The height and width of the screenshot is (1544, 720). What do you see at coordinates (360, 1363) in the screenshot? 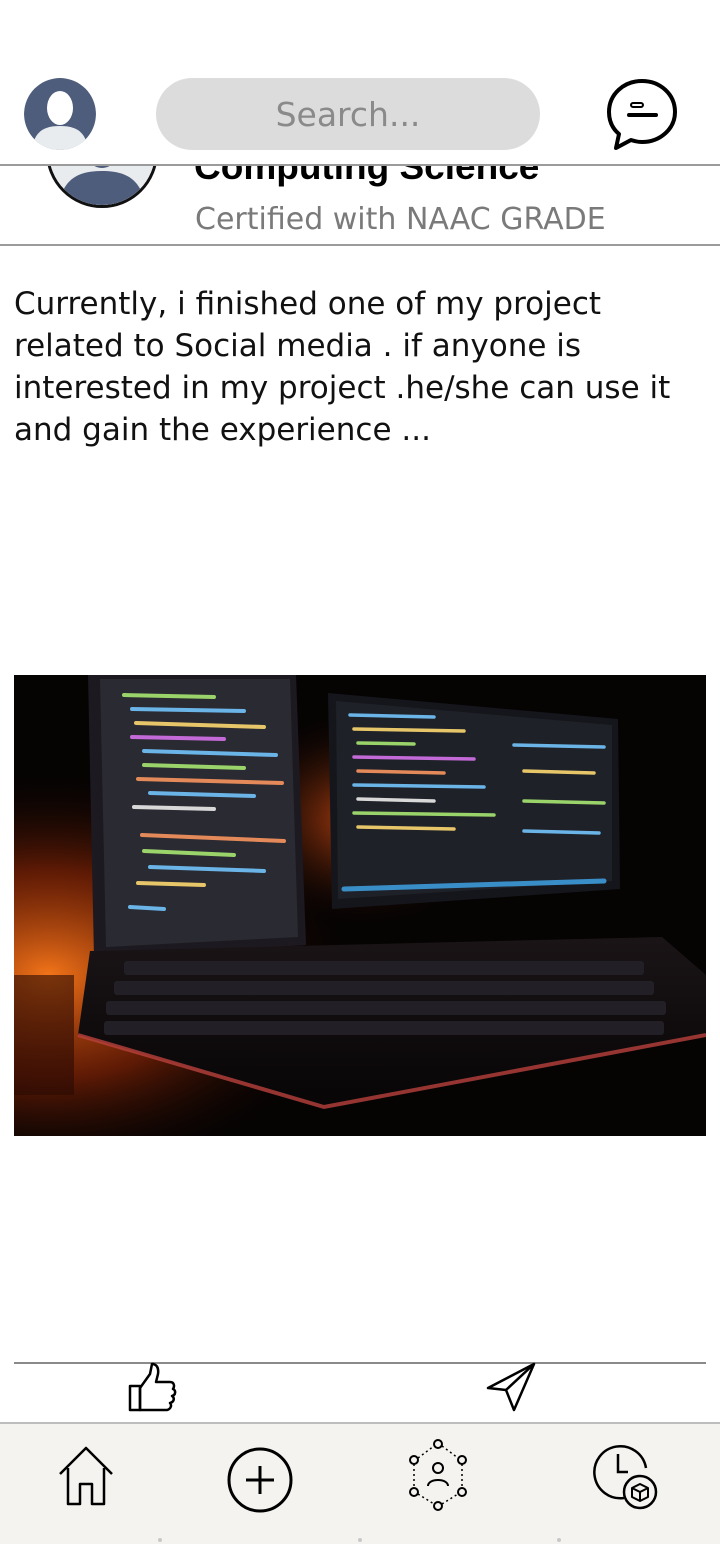
I see `actions-divider` at bounding box center [360, 1363].